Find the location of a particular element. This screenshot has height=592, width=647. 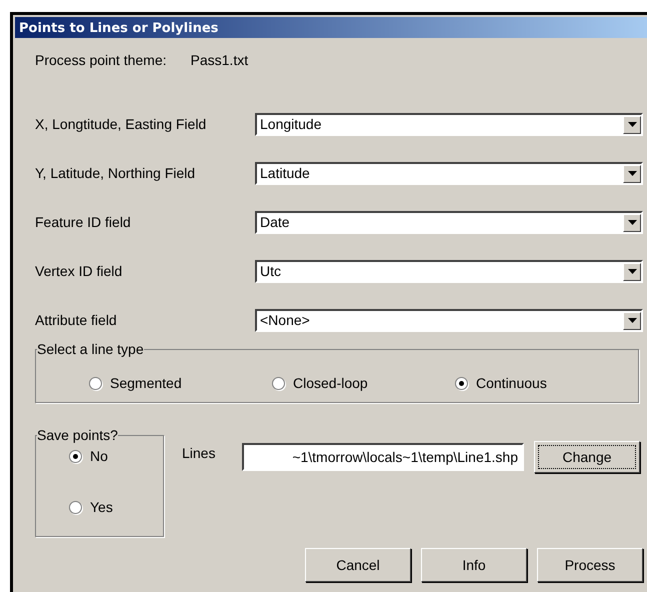

field-label: Feature ID field is located at coordinates (83, 222).